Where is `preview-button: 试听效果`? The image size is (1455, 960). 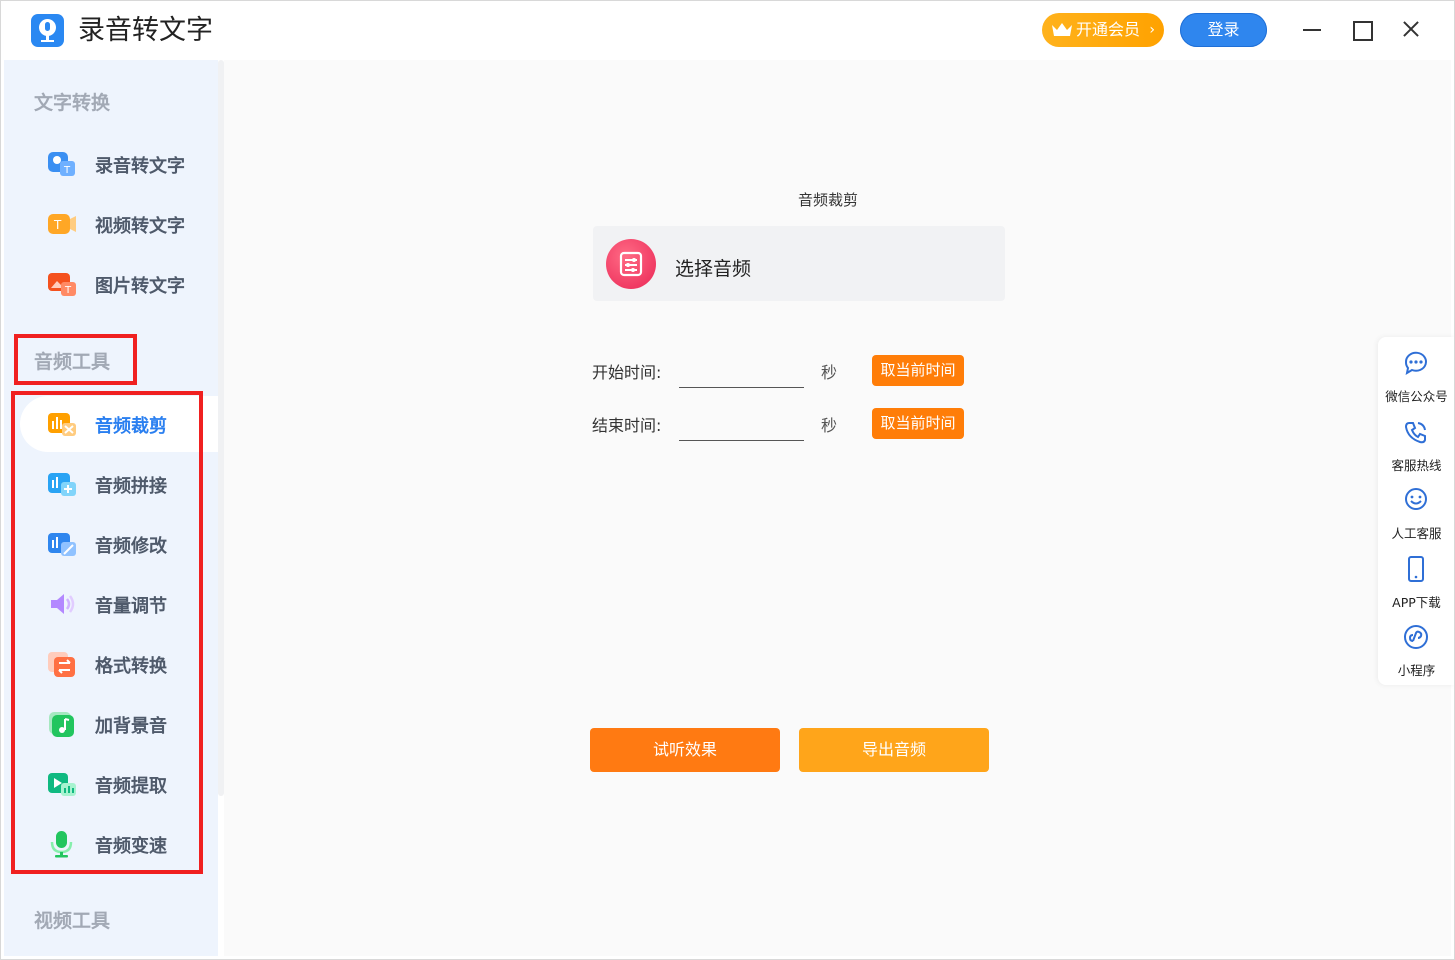 preview-button: 试听效果 is located at coordinates (685, 750).